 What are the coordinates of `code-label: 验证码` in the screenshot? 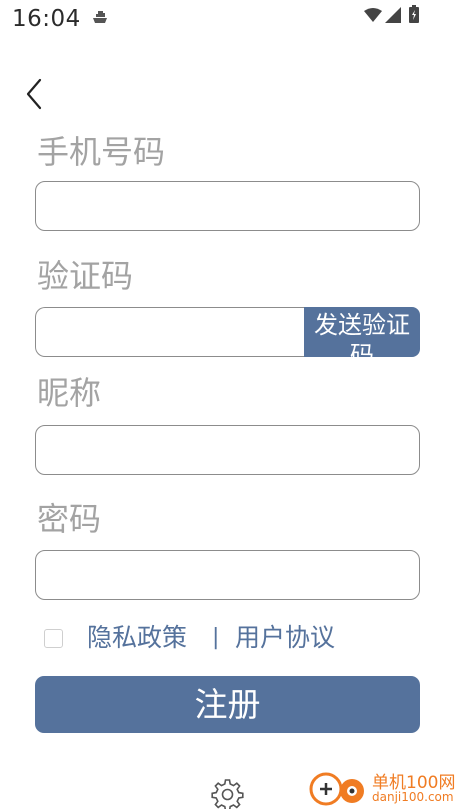 It's located at (85, 276).